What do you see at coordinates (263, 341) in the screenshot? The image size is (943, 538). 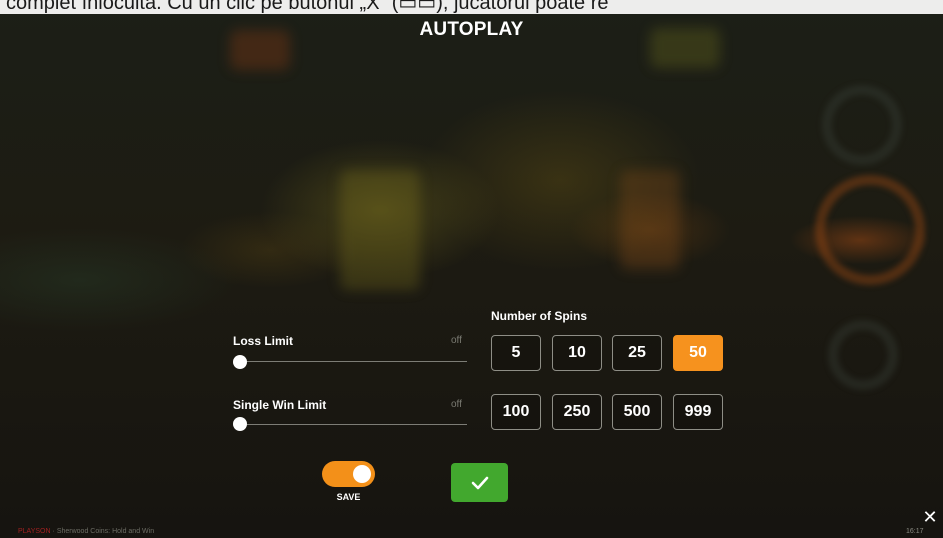 I see `loss-limit-label: Loss Limit` at bounding box center [263, 341].